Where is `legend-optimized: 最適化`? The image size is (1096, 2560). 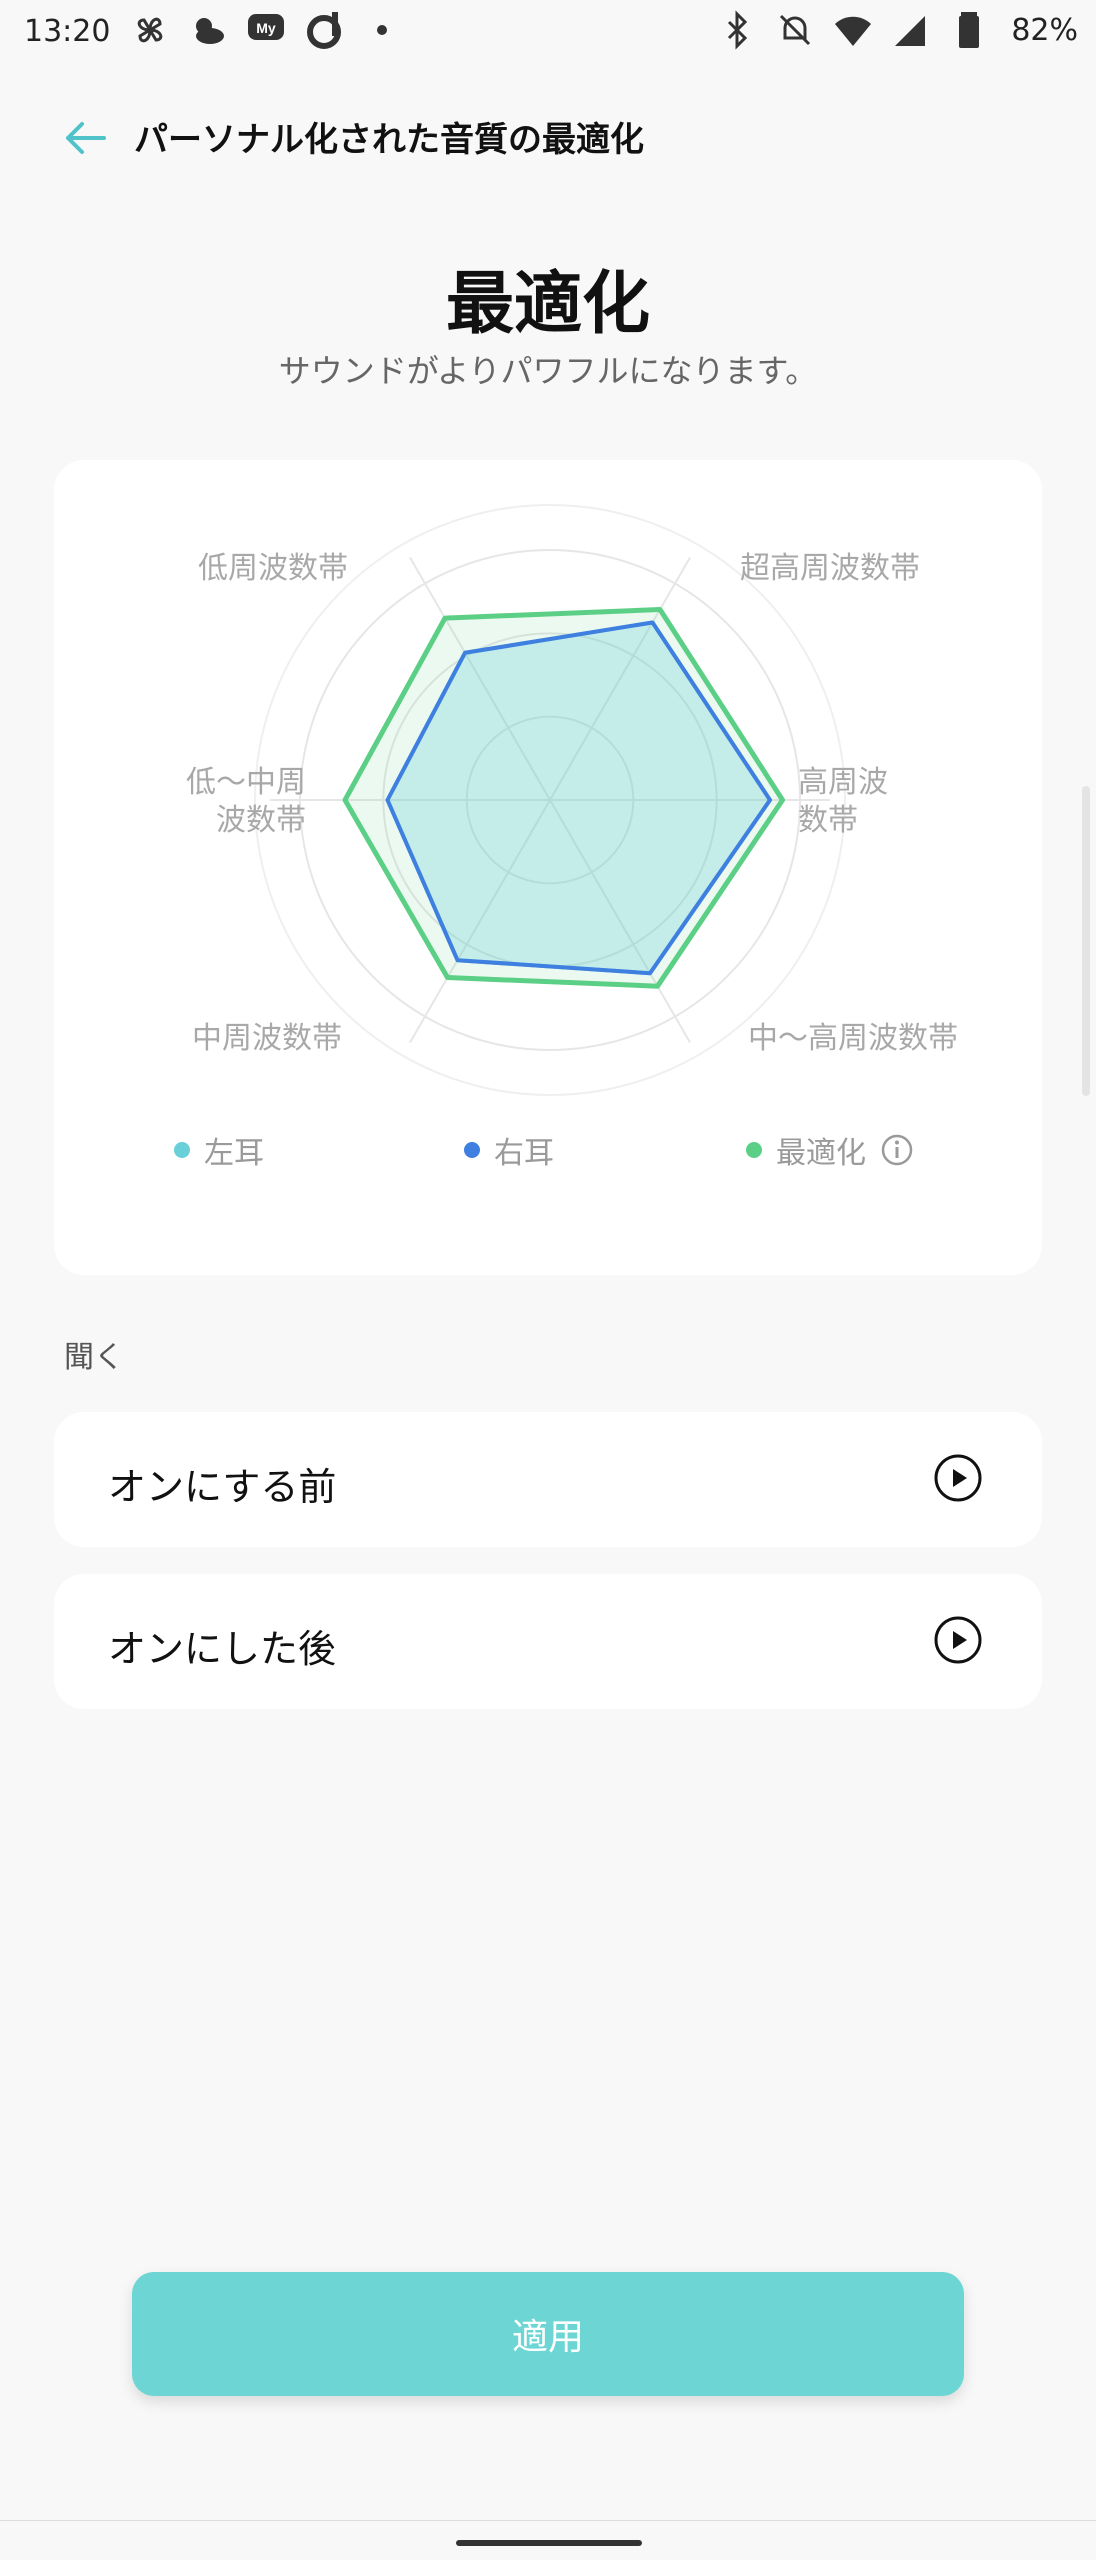 legend-optimized: 最適化 is located at coordinates (830, 1150).